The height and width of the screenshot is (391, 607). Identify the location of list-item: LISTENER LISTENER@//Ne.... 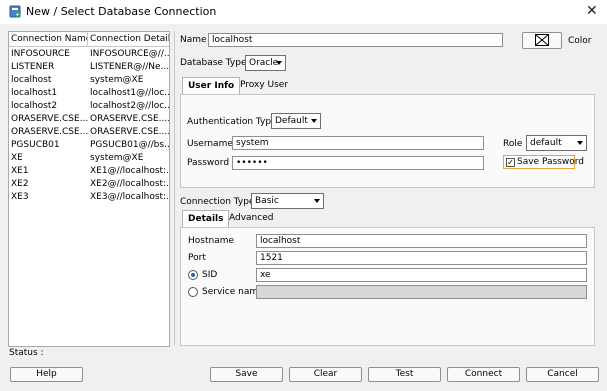
(89, 67).